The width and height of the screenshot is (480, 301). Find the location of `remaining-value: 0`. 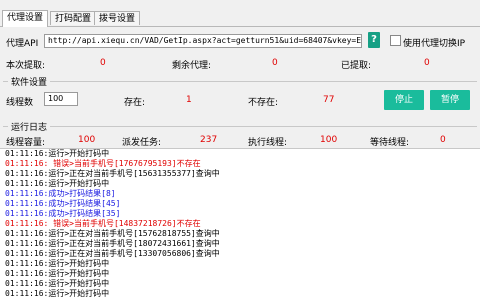

remaining-value: 0 is located at coordinates (275, 63).